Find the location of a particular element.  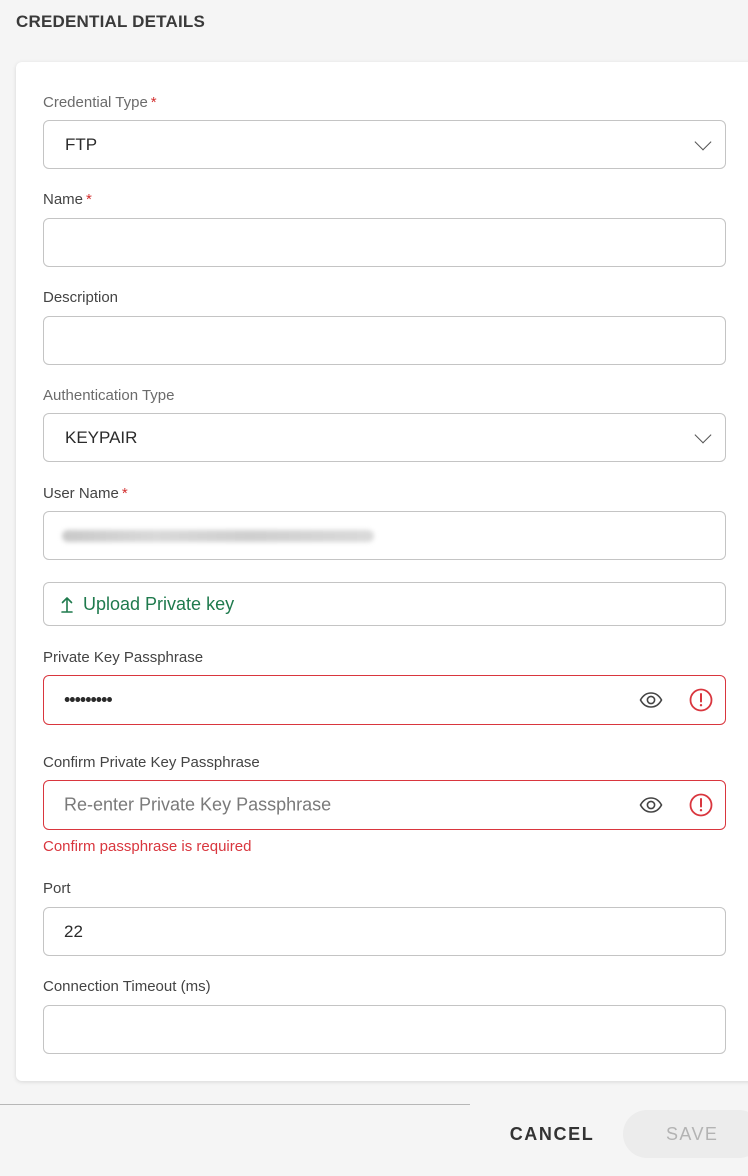

port-input: 22 is located at coordinates (384, 931).